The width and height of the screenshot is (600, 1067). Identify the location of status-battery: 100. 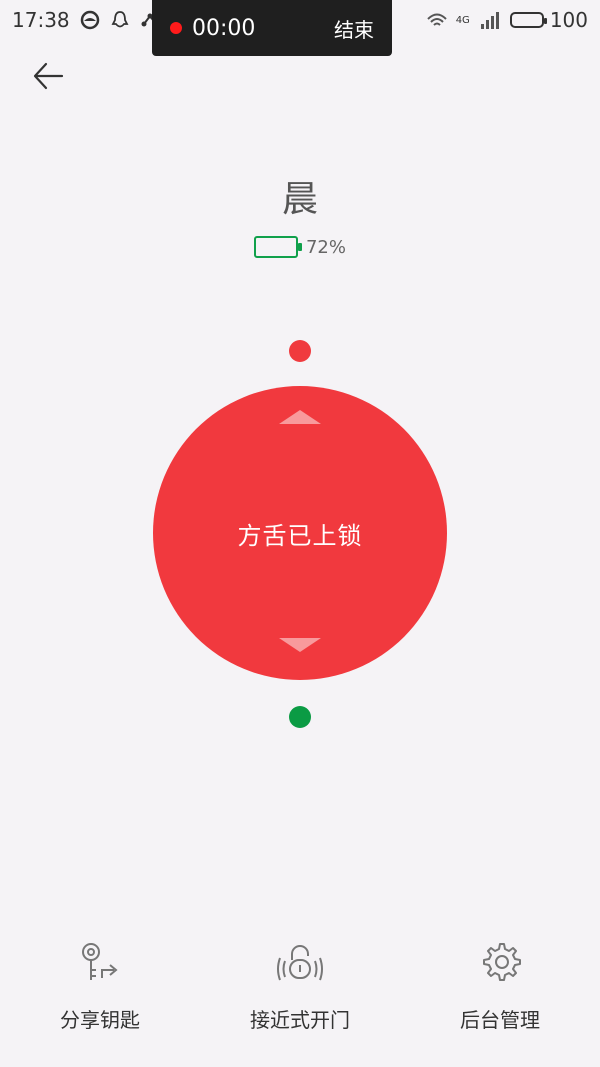
(548, 20).